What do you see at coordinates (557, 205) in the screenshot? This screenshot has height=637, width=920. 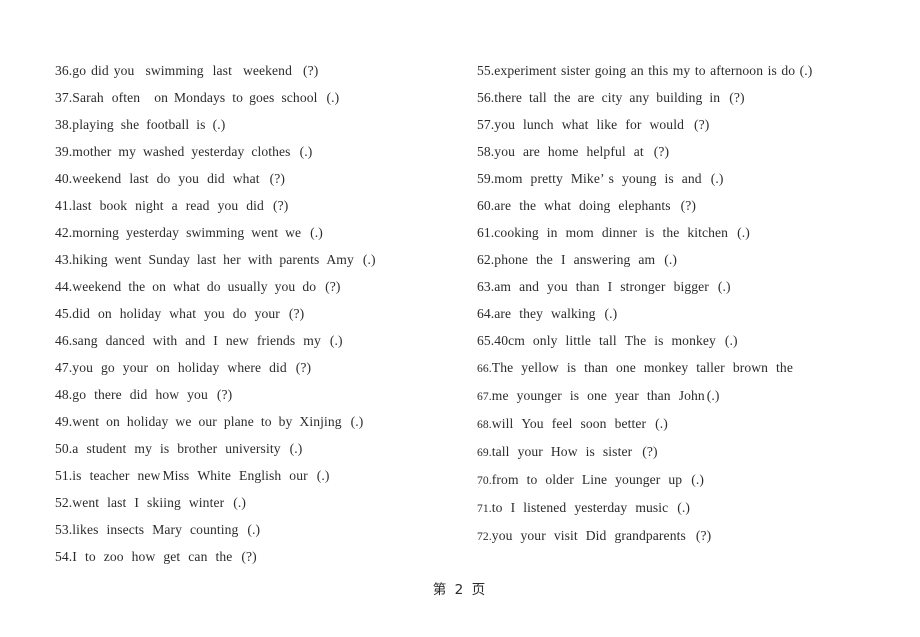 I see `question-word: what` at bounding box center [557, 205].